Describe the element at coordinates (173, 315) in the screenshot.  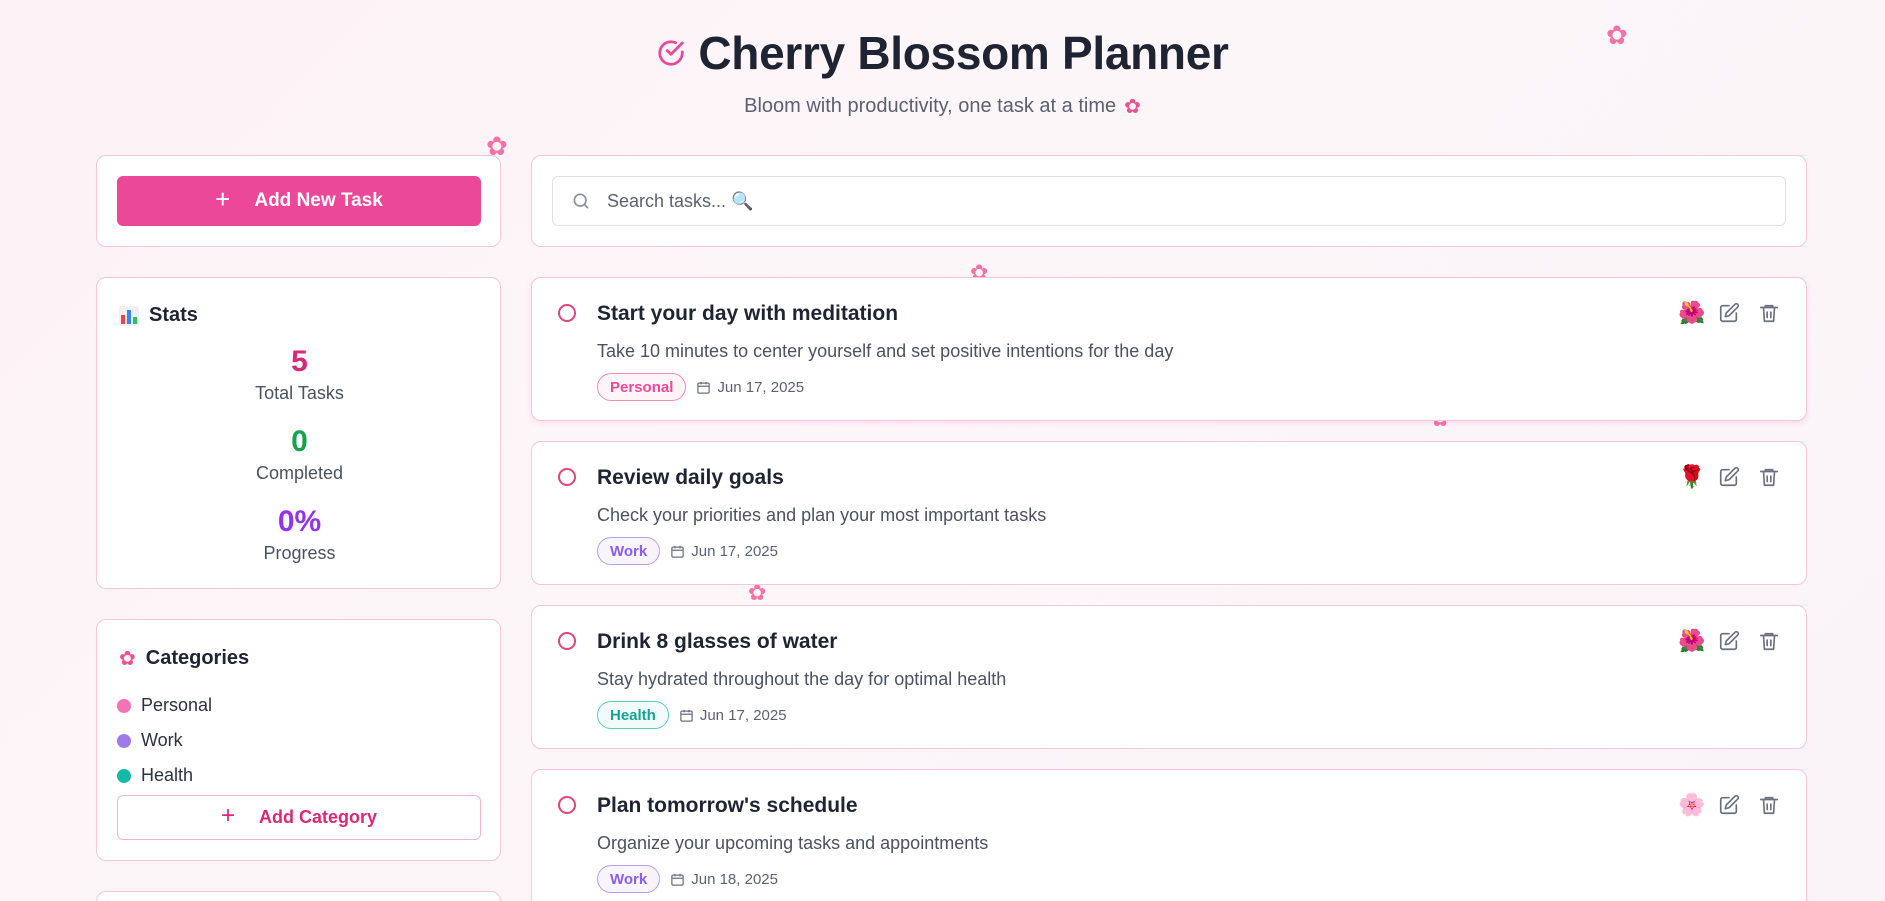
I see `stats-title: Stats` at that location.